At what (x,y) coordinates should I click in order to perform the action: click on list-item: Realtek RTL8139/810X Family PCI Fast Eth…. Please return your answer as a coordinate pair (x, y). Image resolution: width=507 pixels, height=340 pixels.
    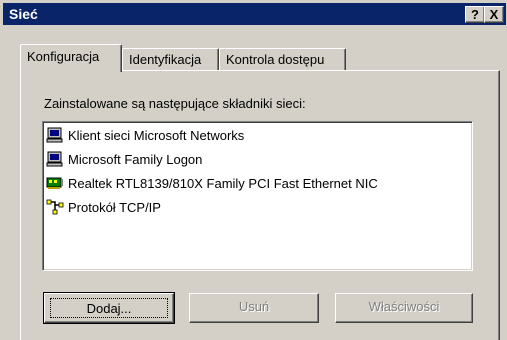
    Looking at the image, I should click on (212, 183).